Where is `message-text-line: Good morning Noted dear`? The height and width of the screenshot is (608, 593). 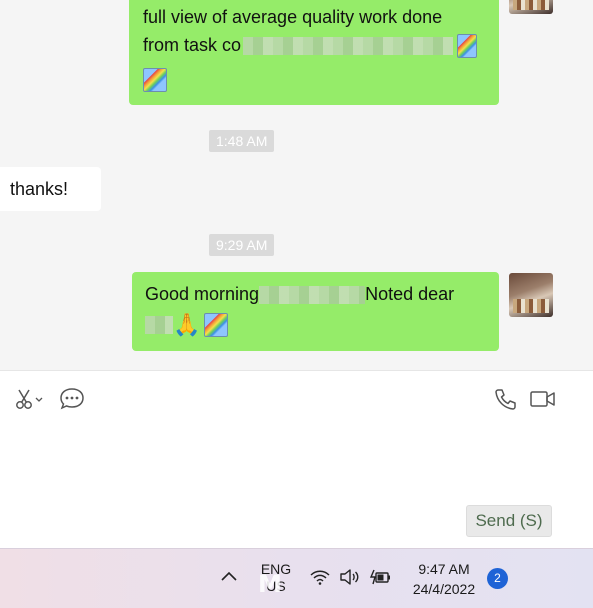
message-text-line: Good morning Noted dear is located at coordinates (316, 294).